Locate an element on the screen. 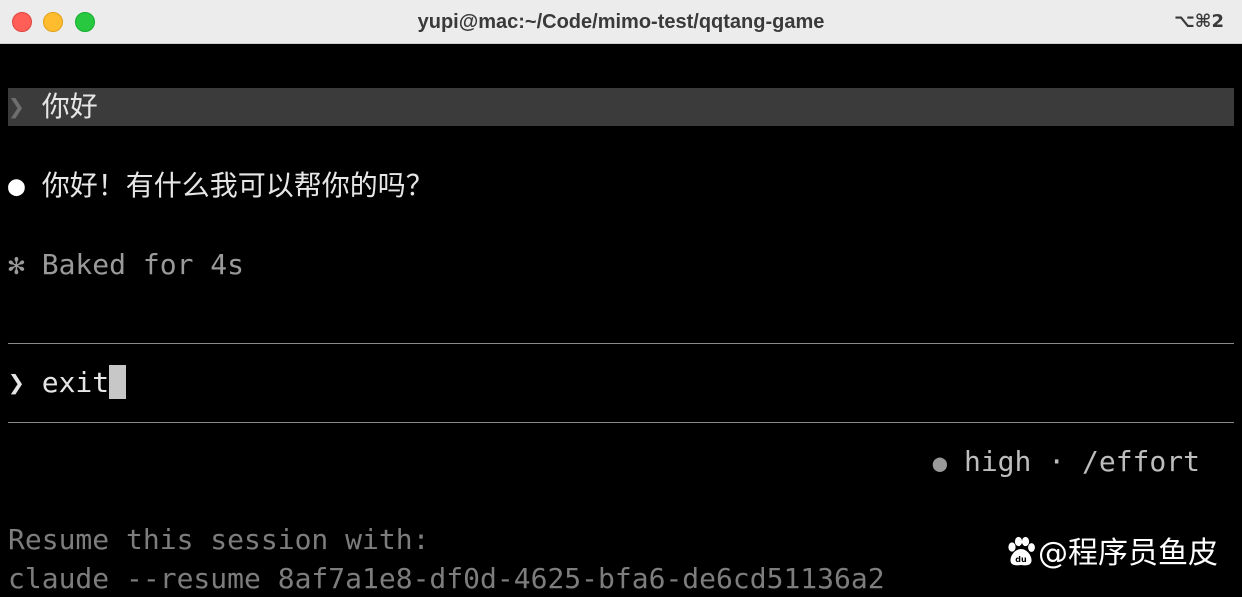 The width and height of the screenshot is (1242, 597). window-title: yupi@mac:~/Code/mimo-test/qqtang-game is located at coordinates (621, 22).